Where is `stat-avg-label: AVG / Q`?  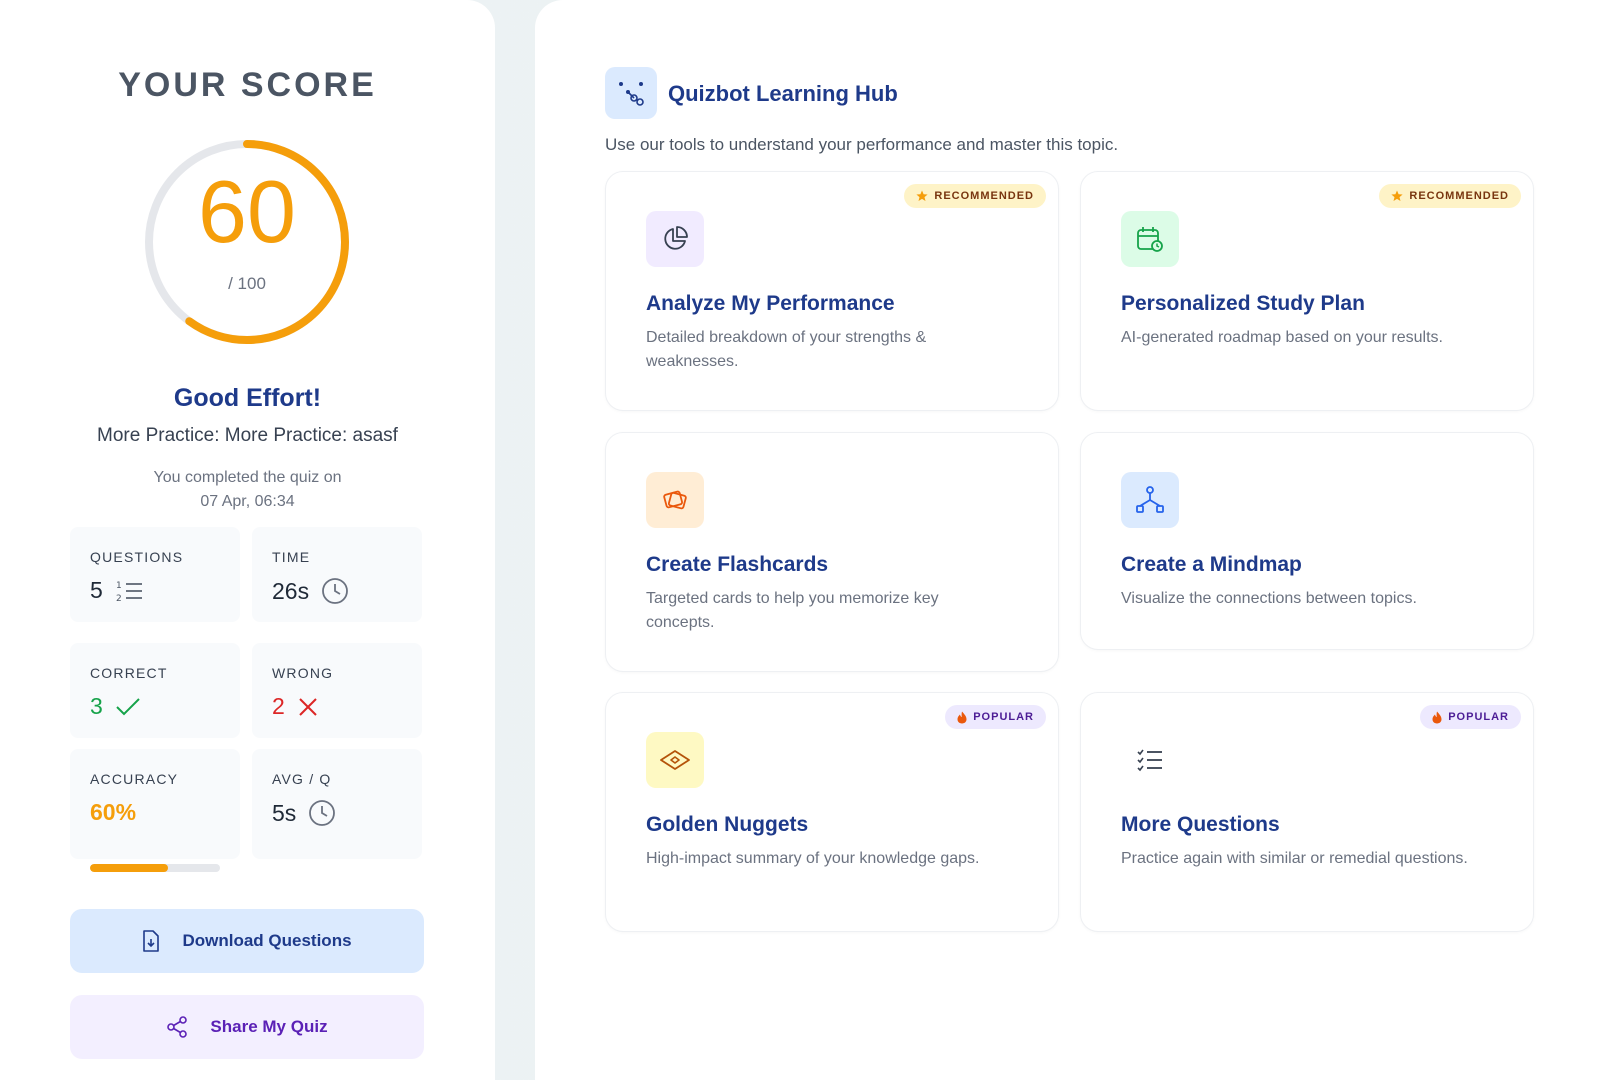 stat-avg-label: AVG / Q is located at coordinates (302, 779).